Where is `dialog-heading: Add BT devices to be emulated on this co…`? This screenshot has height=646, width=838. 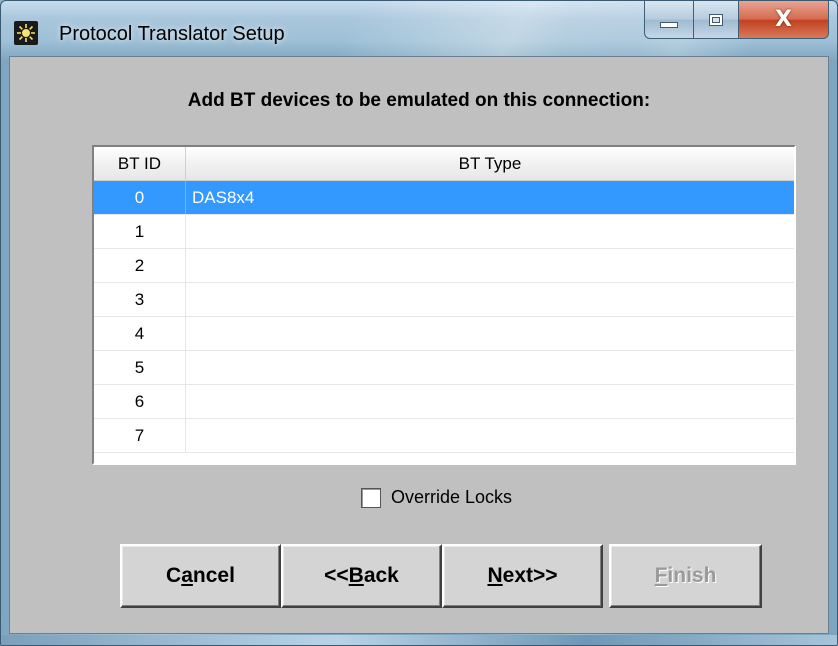 dialog-heading: Add BT devices to be emulated on this co… is located at coordinates (419, 100).